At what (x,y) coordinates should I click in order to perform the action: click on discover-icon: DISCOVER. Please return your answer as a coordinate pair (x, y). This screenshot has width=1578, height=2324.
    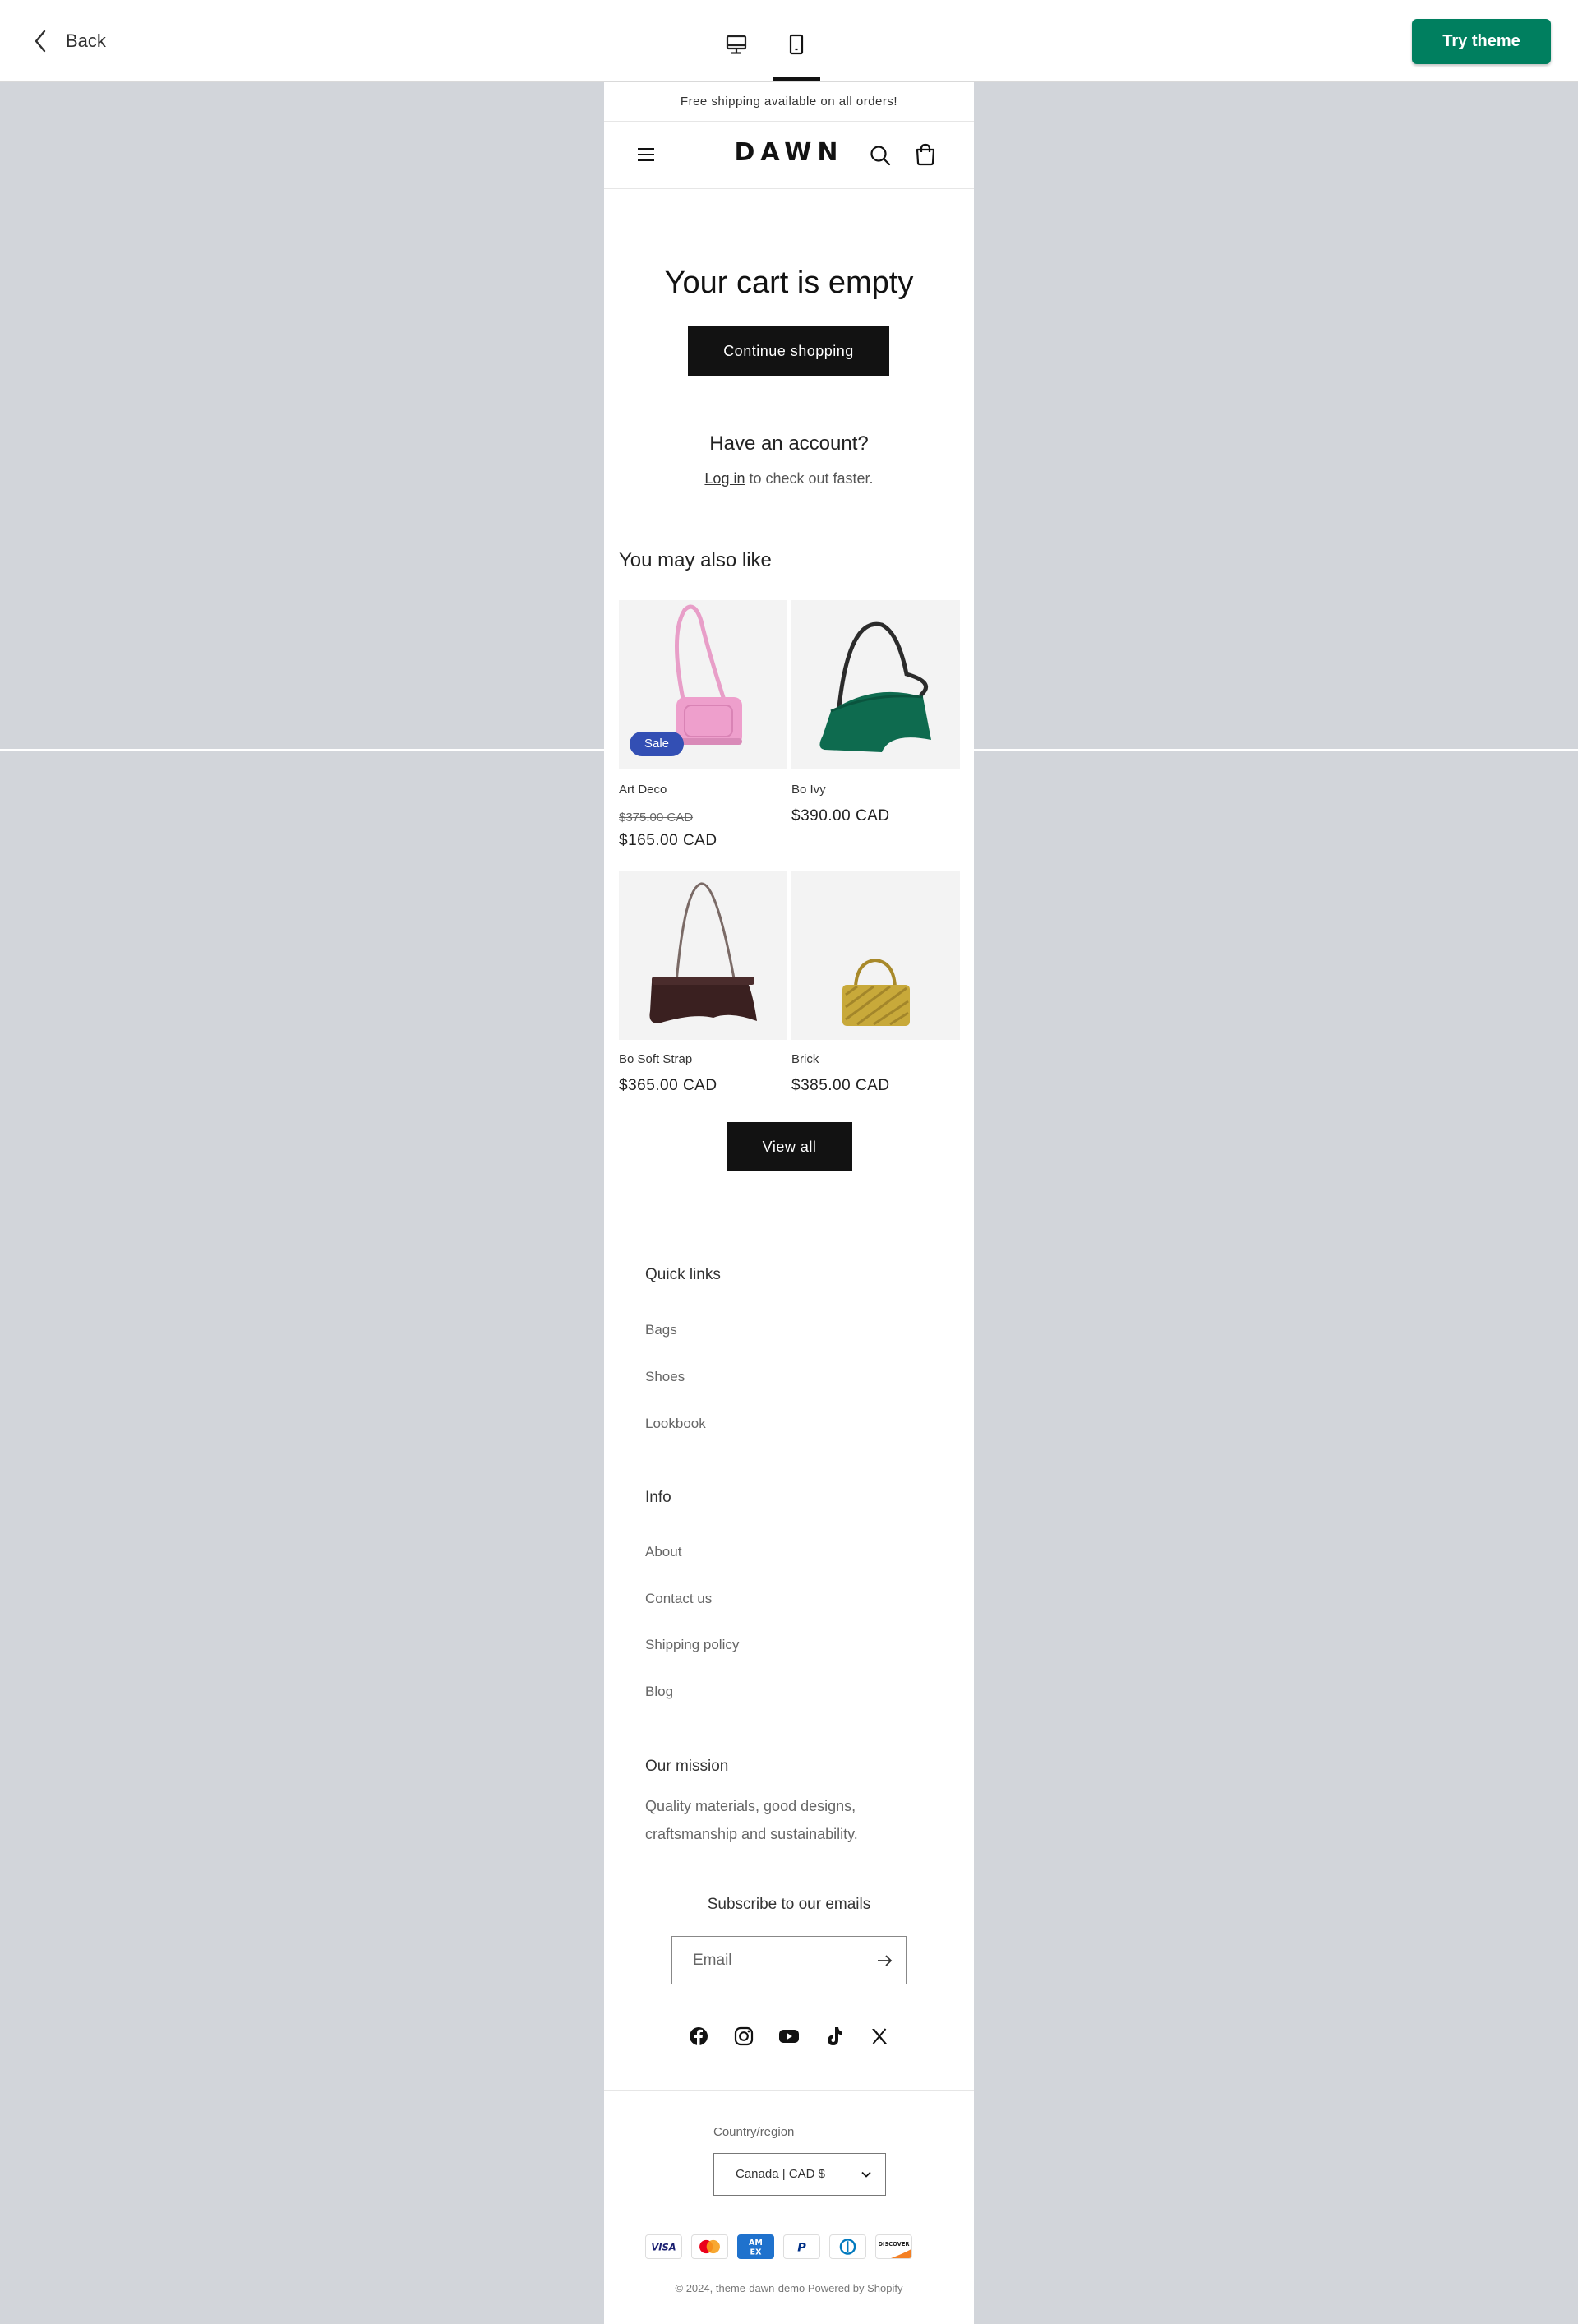
    Looking at the image, I should click on (893, 2246).